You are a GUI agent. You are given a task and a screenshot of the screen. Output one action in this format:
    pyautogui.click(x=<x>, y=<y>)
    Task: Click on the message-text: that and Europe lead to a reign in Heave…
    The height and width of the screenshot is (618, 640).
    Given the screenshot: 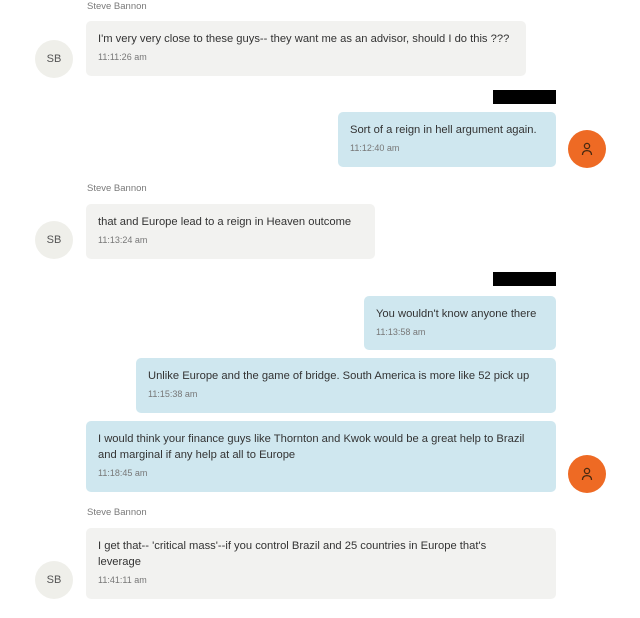 What is the action you would take?
    pyautogui.click(x=225, y=222)
    